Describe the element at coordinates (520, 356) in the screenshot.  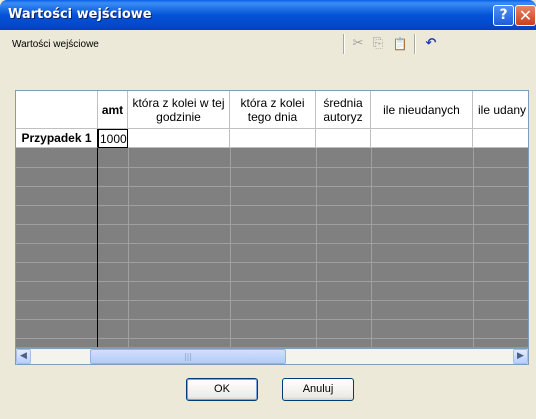
I see `scroll-right-icon: ▶` at that location.